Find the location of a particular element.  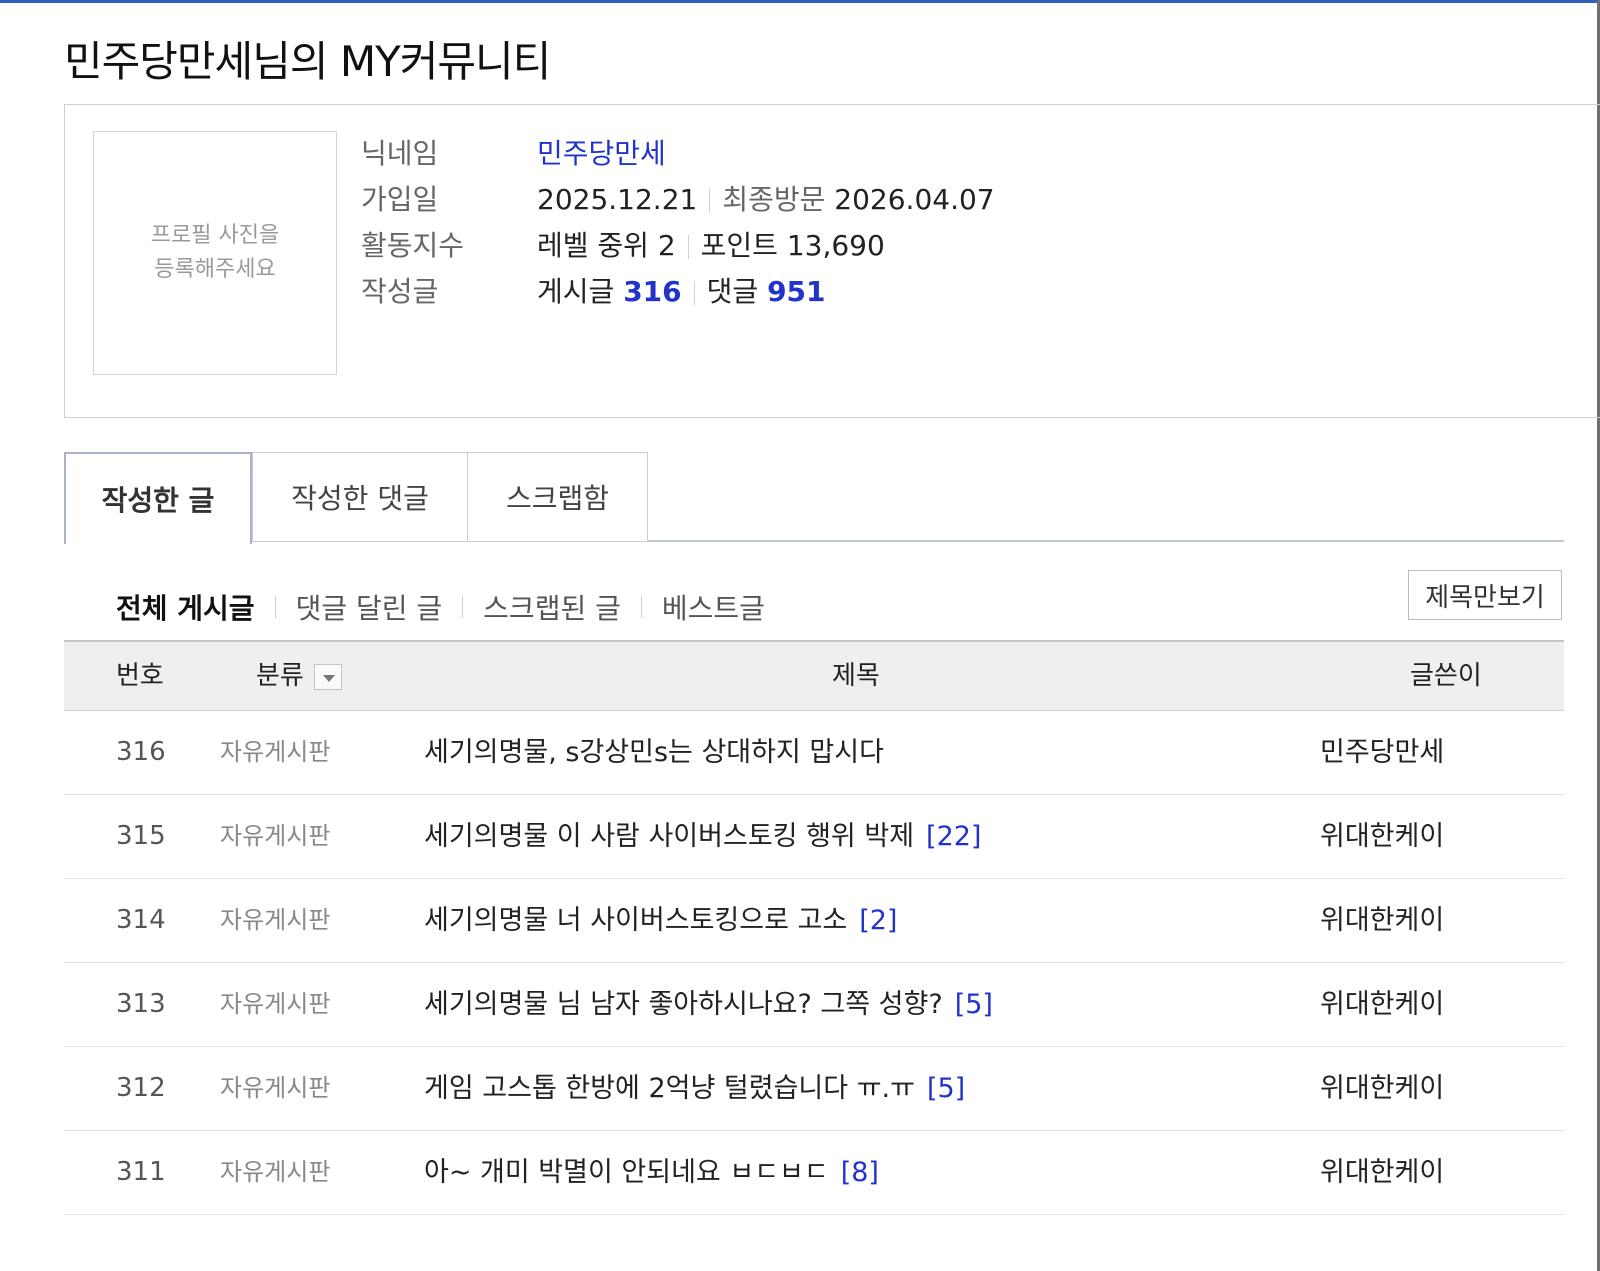

last-visit-date: 2026.04.07 is located at coordinates (914, 199).